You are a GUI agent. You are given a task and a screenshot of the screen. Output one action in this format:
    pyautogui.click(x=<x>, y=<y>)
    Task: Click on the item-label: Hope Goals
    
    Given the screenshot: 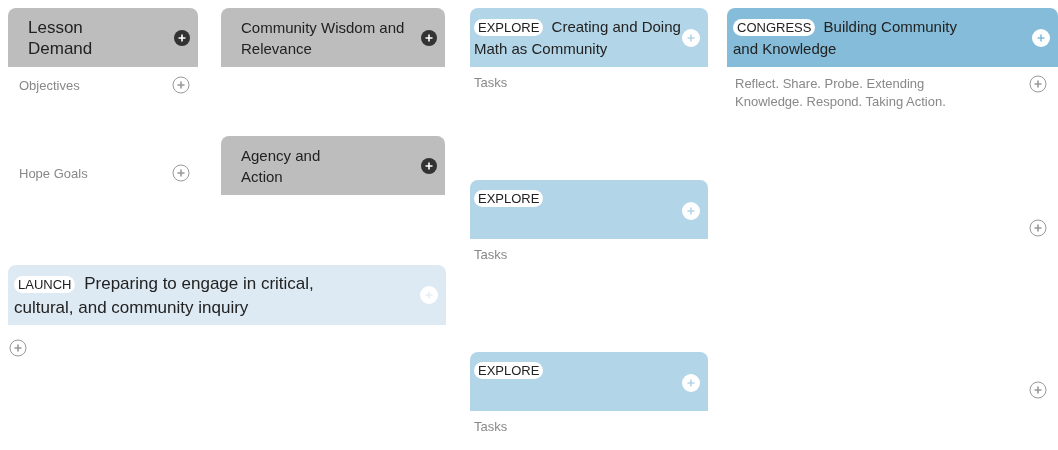 What is the action you would take?
    pyautogui.click(x=53, y=173)
    